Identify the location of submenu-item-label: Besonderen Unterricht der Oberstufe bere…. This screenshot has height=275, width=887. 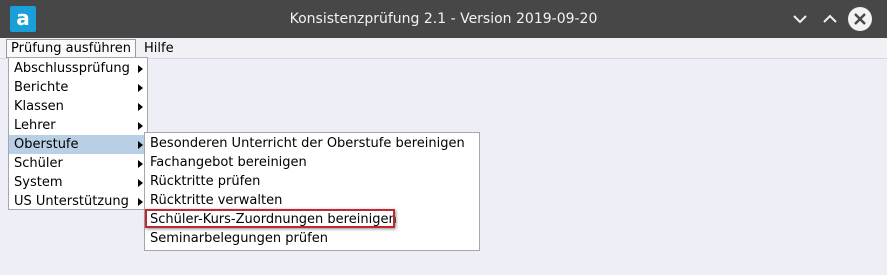
(307, 143).